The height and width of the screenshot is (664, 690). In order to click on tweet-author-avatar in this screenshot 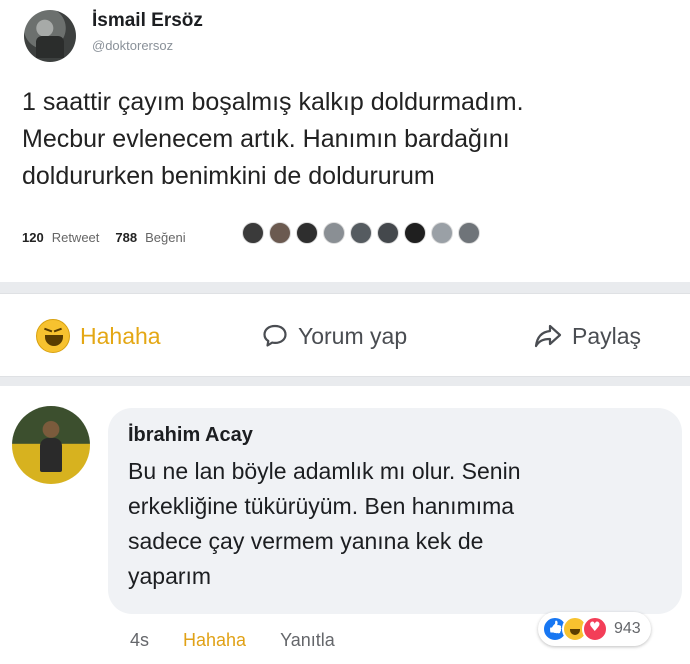, I will do `click(50, 36)`.